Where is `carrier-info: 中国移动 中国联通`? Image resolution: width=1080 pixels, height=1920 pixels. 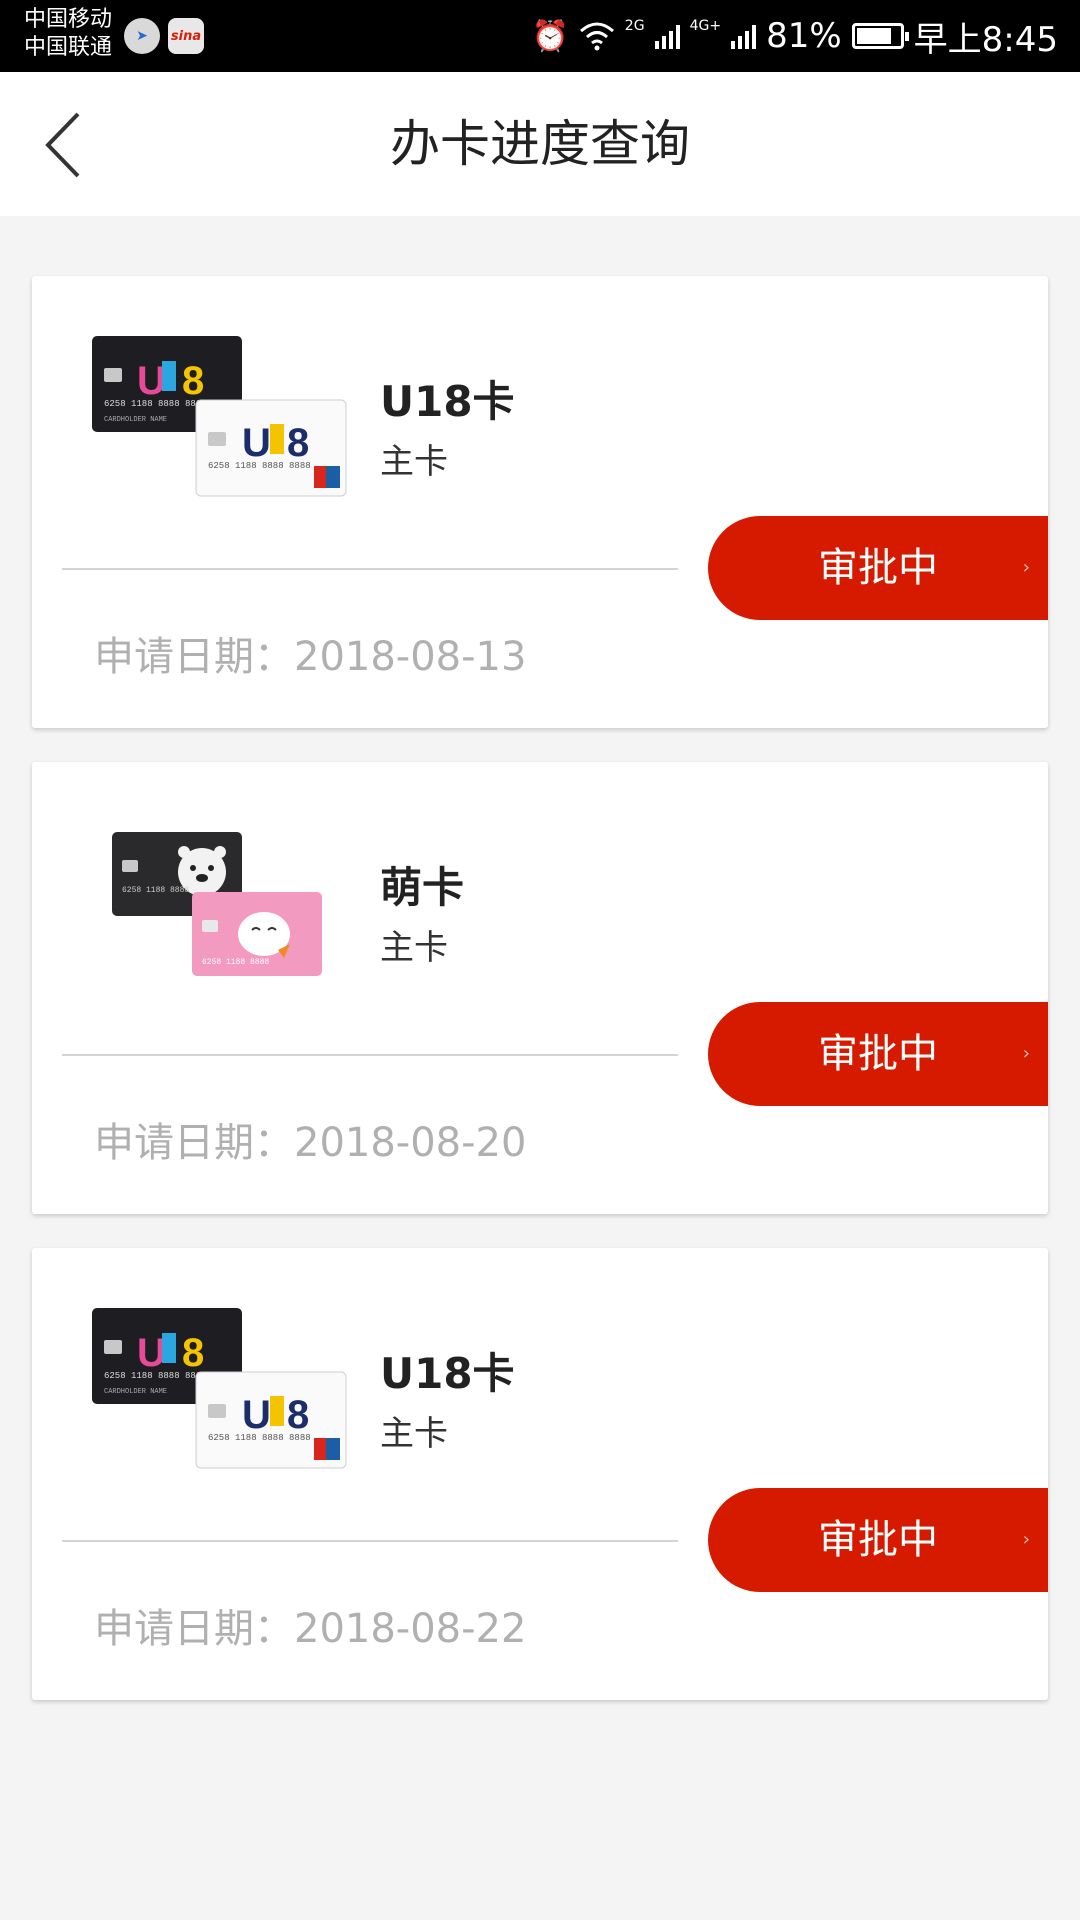 carrier-info: 中国移动 中国联通 is located at coordinates (68, 34).